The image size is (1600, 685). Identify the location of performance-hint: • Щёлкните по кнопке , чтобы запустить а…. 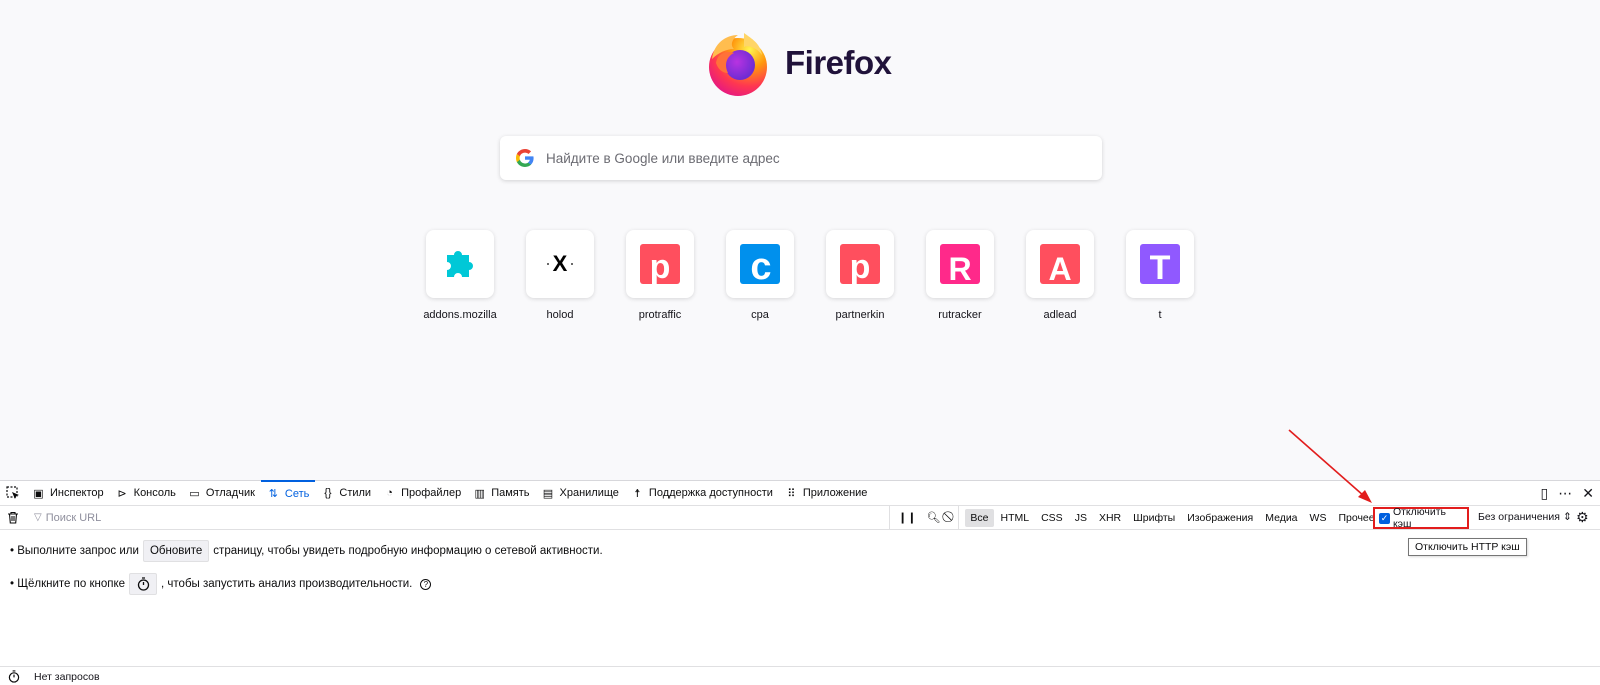
(221, 584).